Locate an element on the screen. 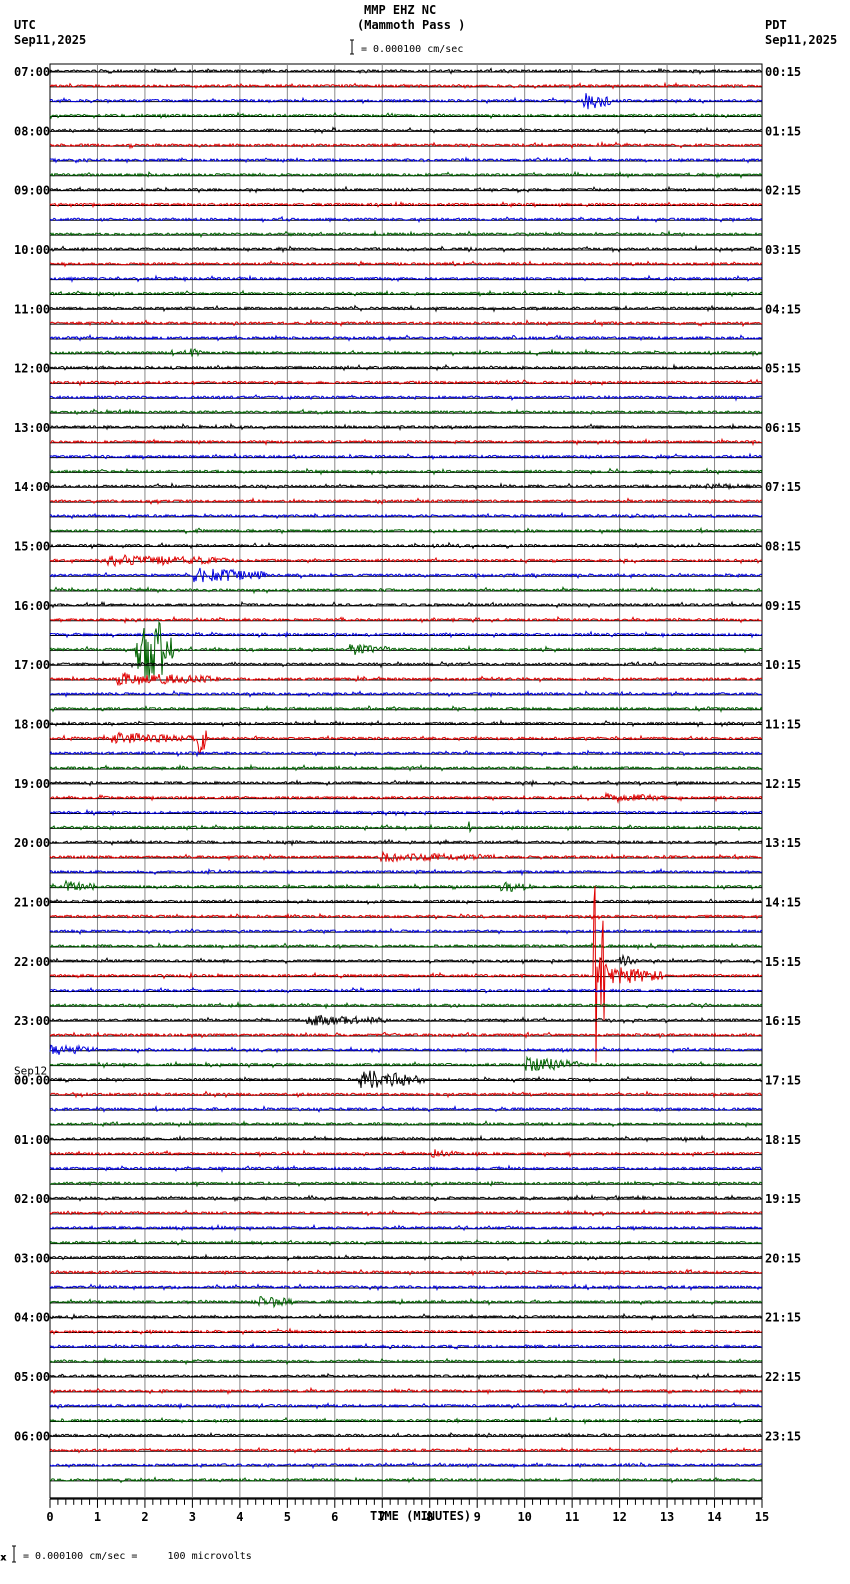 This screenshot has height=1584, width=850. footer-scale-label: = 0.000100 cm/sec = 100 microvolts is located at coordinates (137, 1556).